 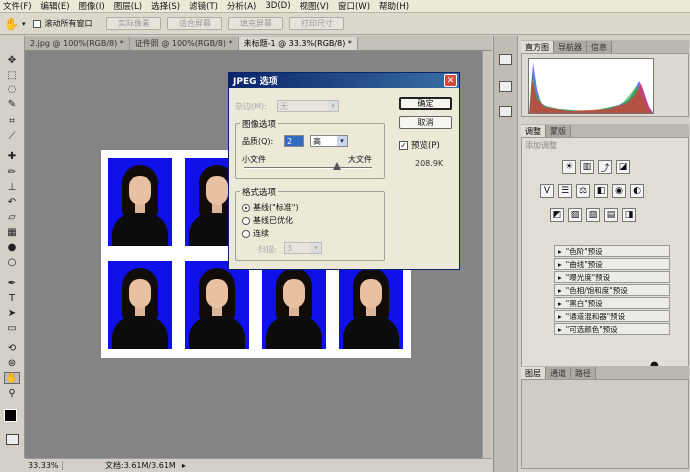 What do you see at coordinates (584, 303) in the screenshot?
I see `preset-label: "黑白"预设` at bounding box center [584, 303].